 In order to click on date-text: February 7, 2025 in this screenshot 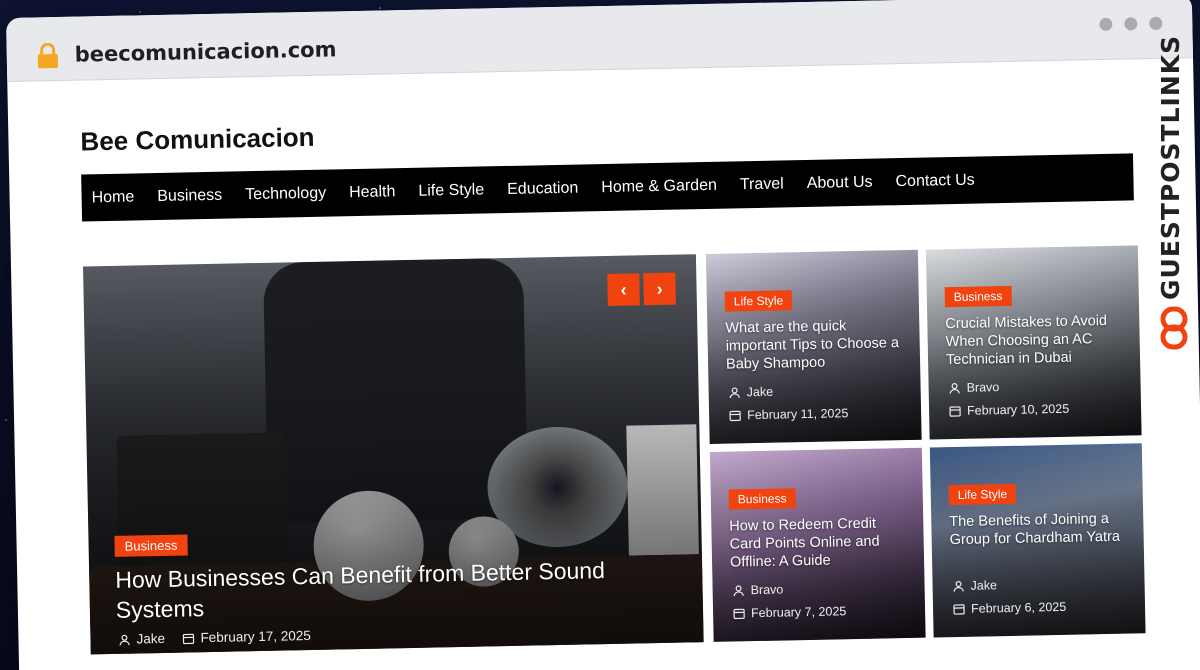, I will do `click(798, 612)`.